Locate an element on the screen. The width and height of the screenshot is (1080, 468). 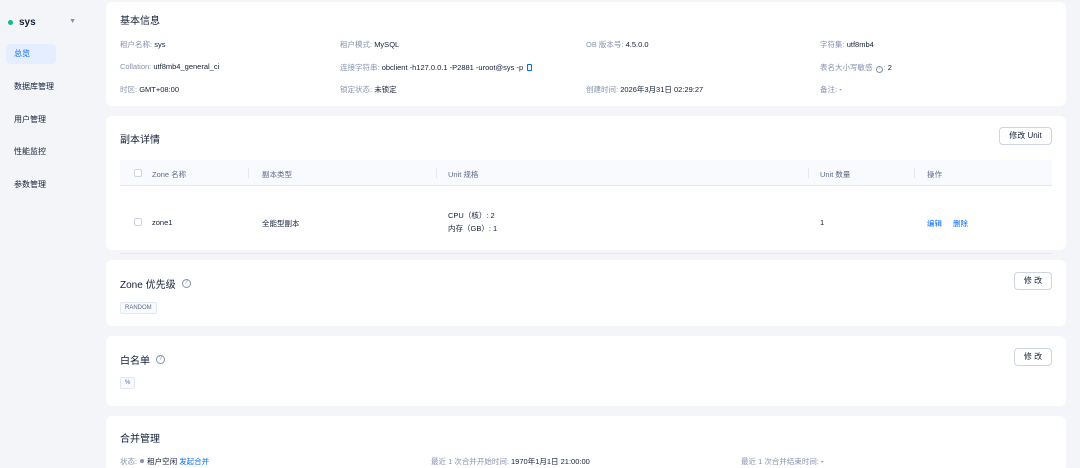
row-checkbox is located at coordinates (138, 222).